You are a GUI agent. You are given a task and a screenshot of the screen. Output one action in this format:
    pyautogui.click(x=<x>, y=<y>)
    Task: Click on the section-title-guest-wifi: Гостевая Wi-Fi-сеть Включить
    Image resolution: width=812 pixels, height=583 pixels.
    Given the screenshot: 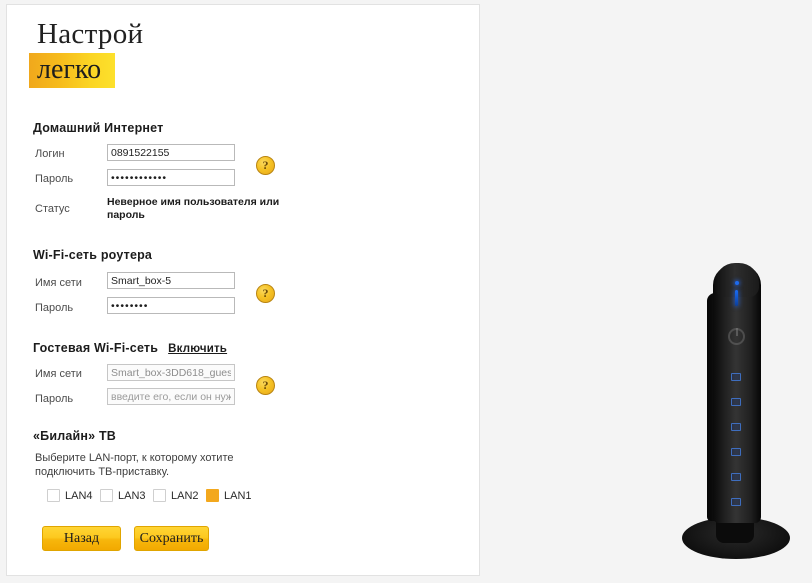 What is the action you would take?
    pyautogui.click(x=130, y=348)
    